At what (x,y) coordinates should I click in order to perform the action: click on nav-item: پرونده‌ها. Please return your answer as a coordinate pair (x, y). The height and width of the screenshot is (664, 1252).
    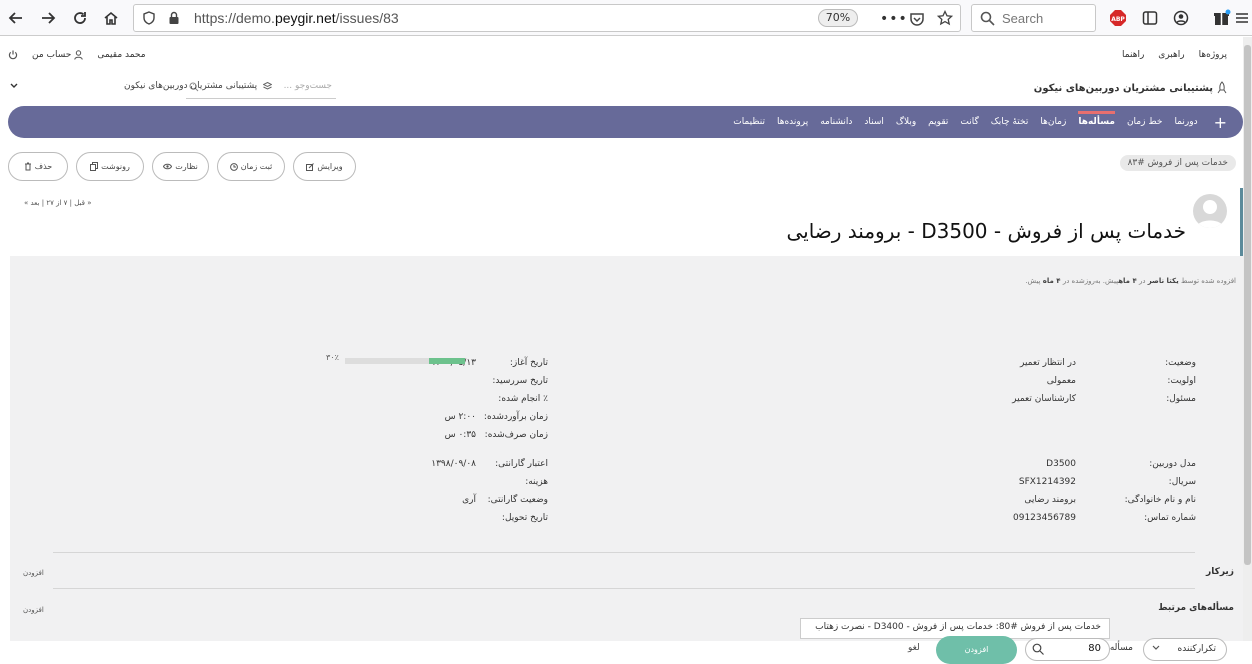
    Looking at the image, I should click on (792, 122).